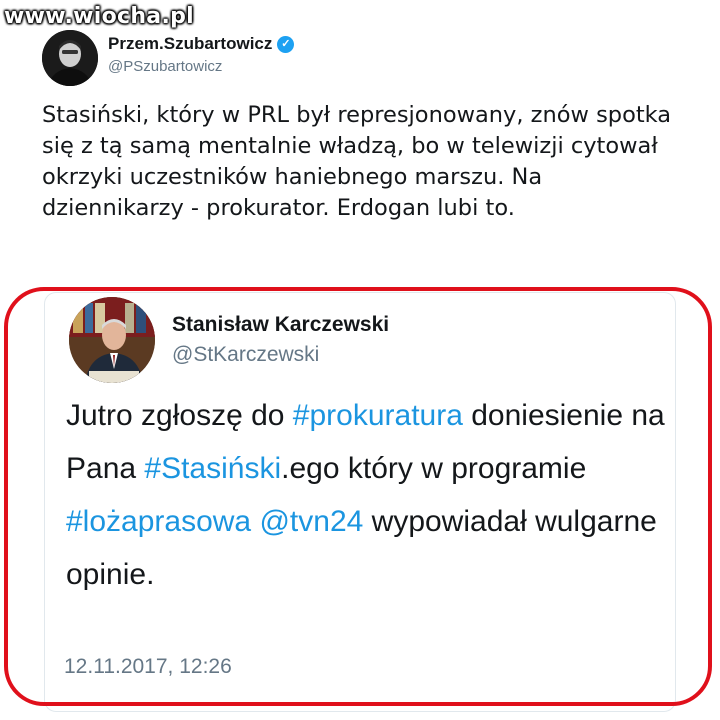  What do you see at coordinates (99, 16) in the screenshot?
I see `watermark-logo: www.wiocha.pl` at bounding box center [99, 16].